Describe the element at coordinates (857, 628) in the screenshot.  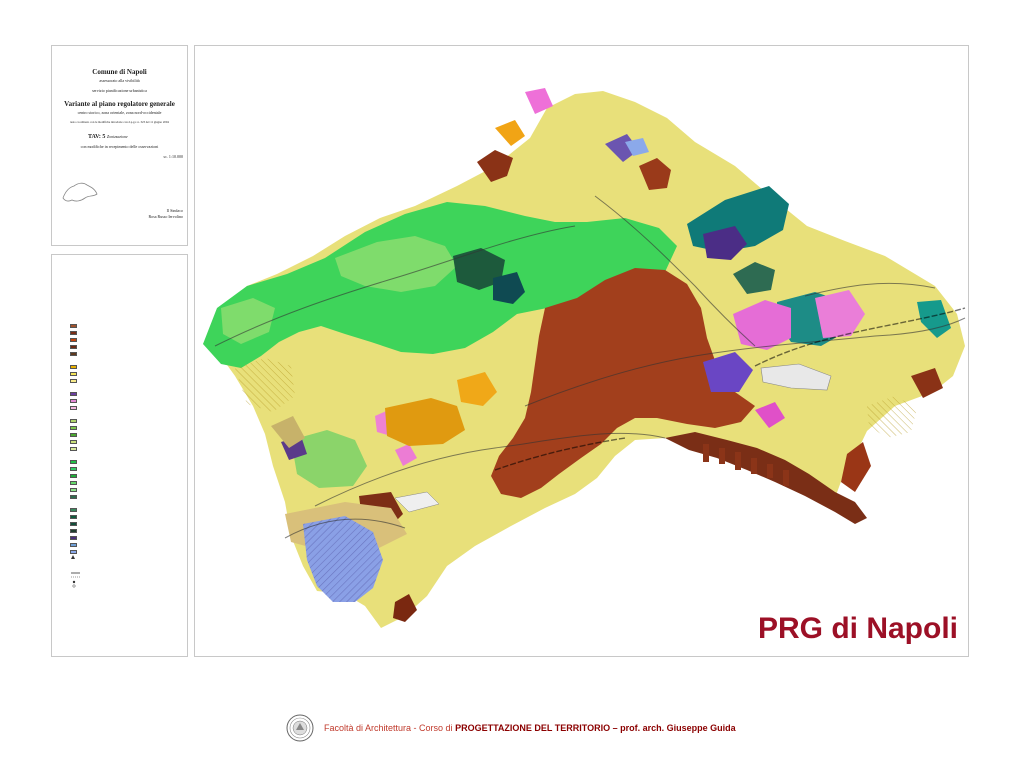
I see `map-title: PRG di Napoli` at that location.